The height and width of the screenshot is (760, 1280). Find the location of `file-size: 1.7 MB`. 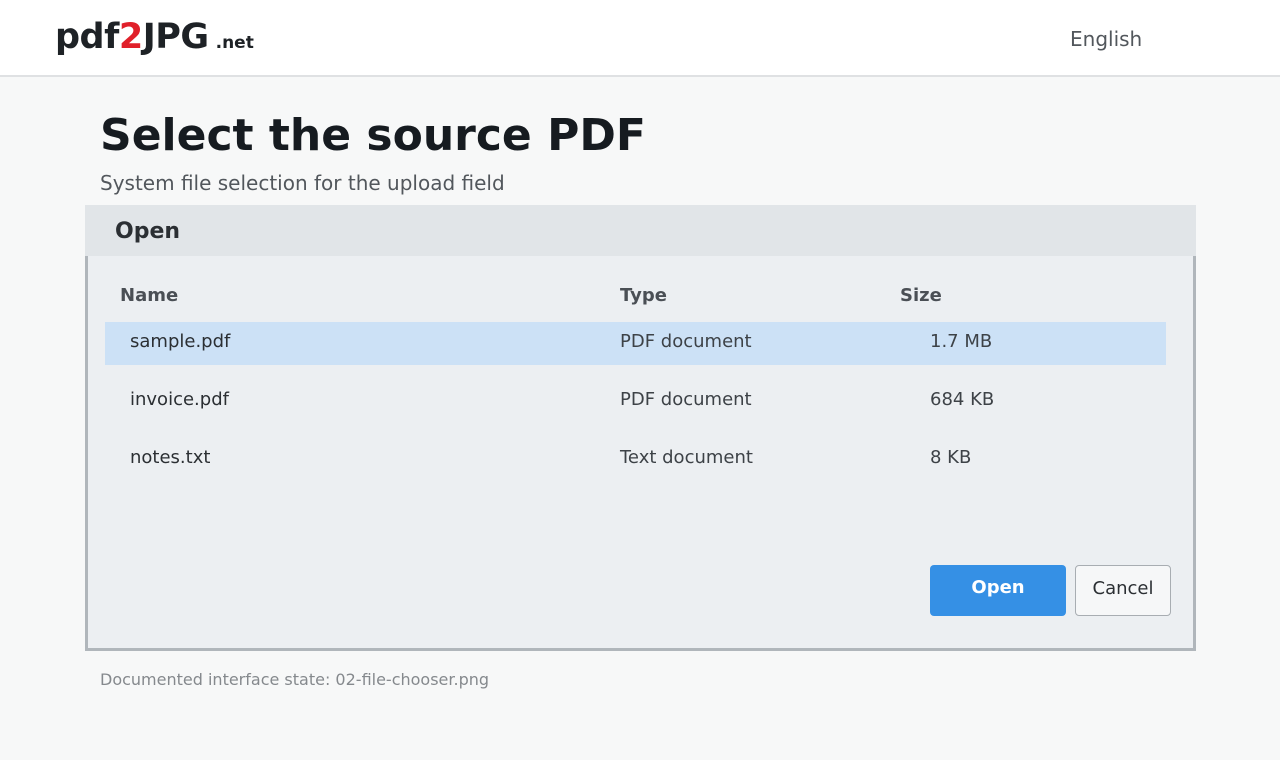

file-size: 1.7 MB is located at coordinates (961, 341).